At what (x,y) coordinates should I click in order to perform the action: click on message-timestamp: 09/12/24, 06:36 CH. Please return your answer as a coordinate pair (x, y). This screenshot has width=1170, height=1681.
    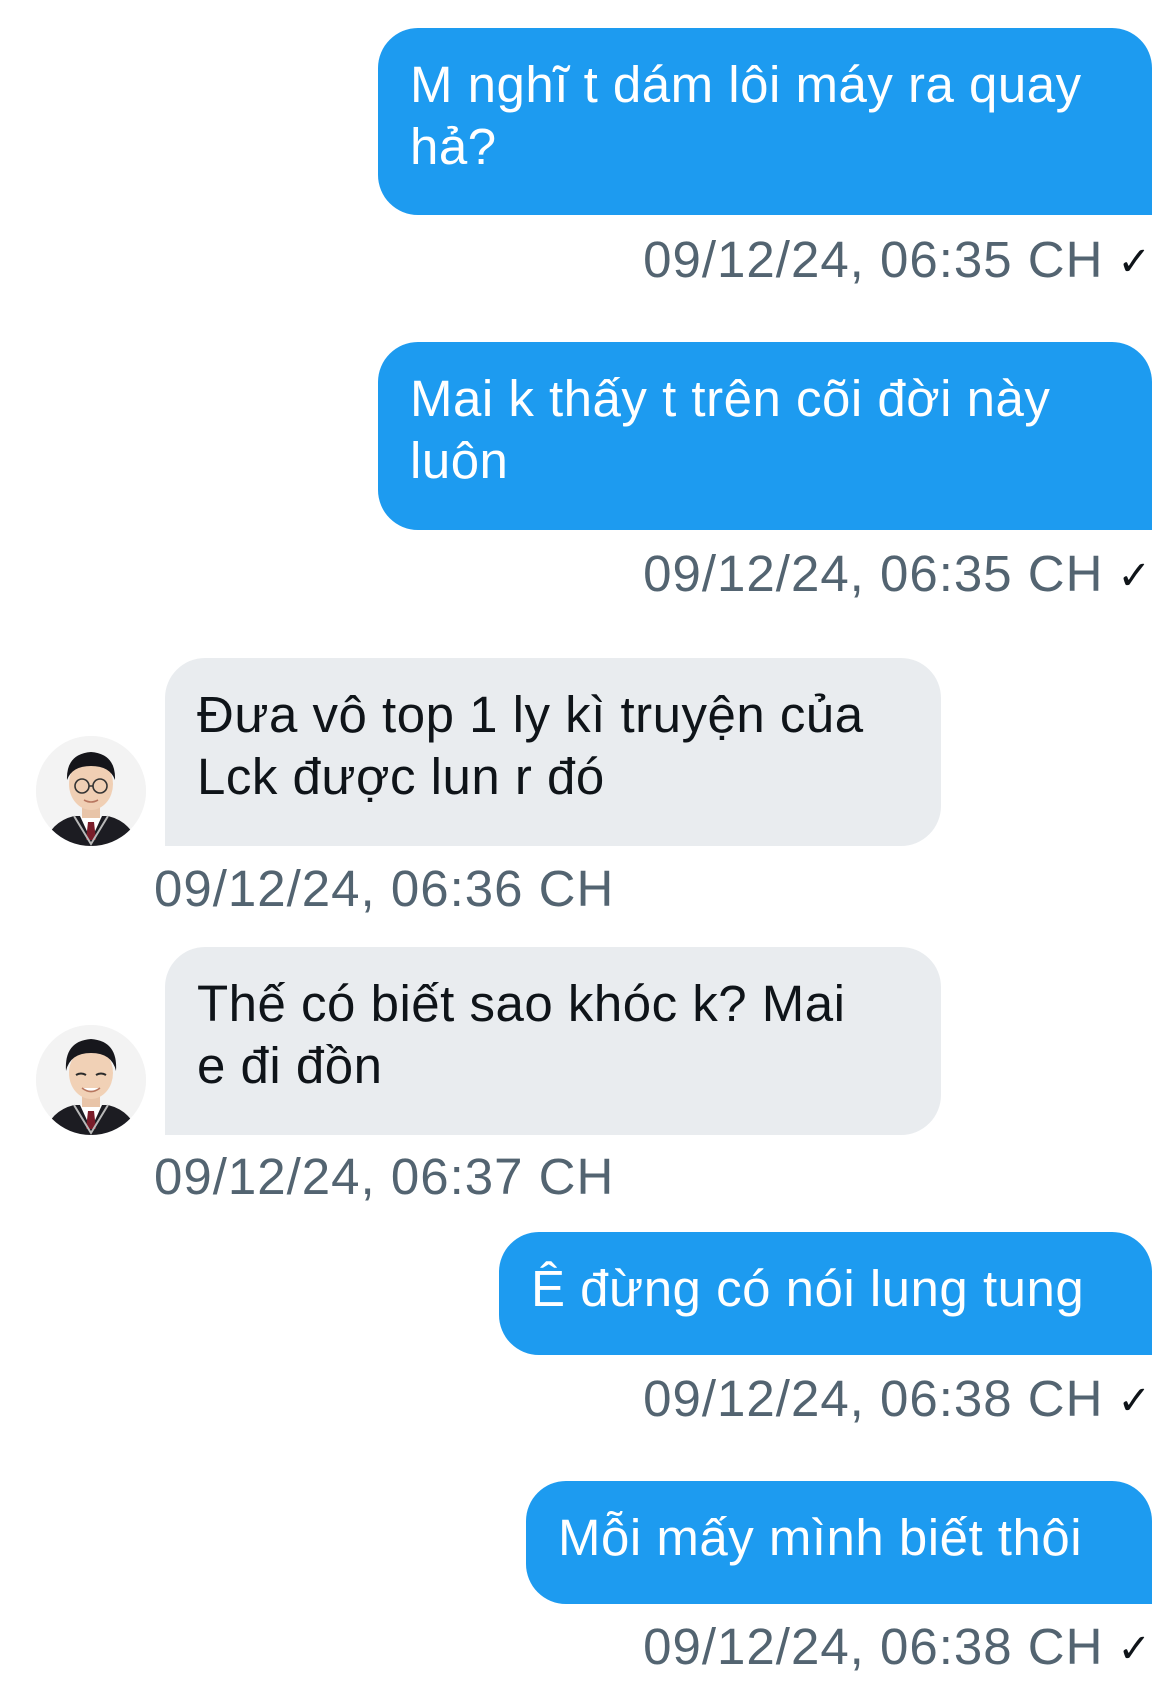
    Looking at the image, I should click on (384, 888).